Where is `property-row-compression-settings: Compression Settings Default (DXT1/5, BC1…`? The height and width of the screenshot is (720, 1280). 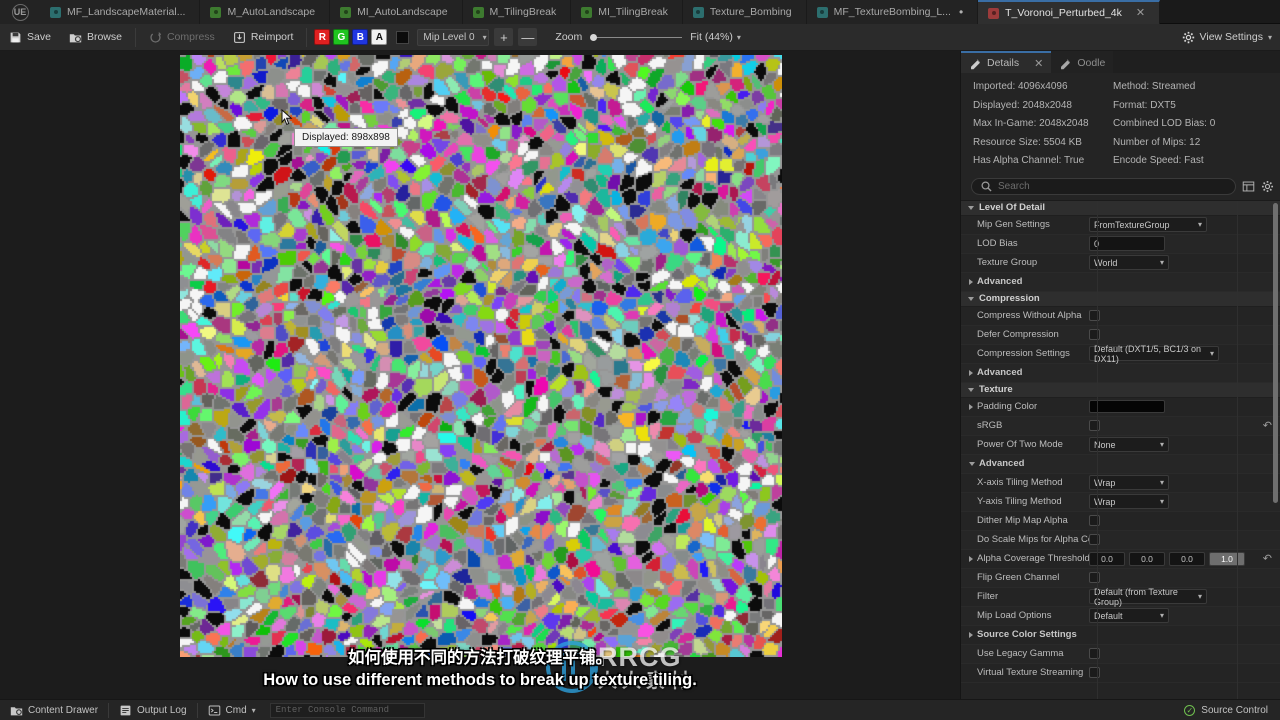
property-row-compression-settings: Compression Settings Default (DXT1/5, BC1… is located at coordinates (1120, 354).